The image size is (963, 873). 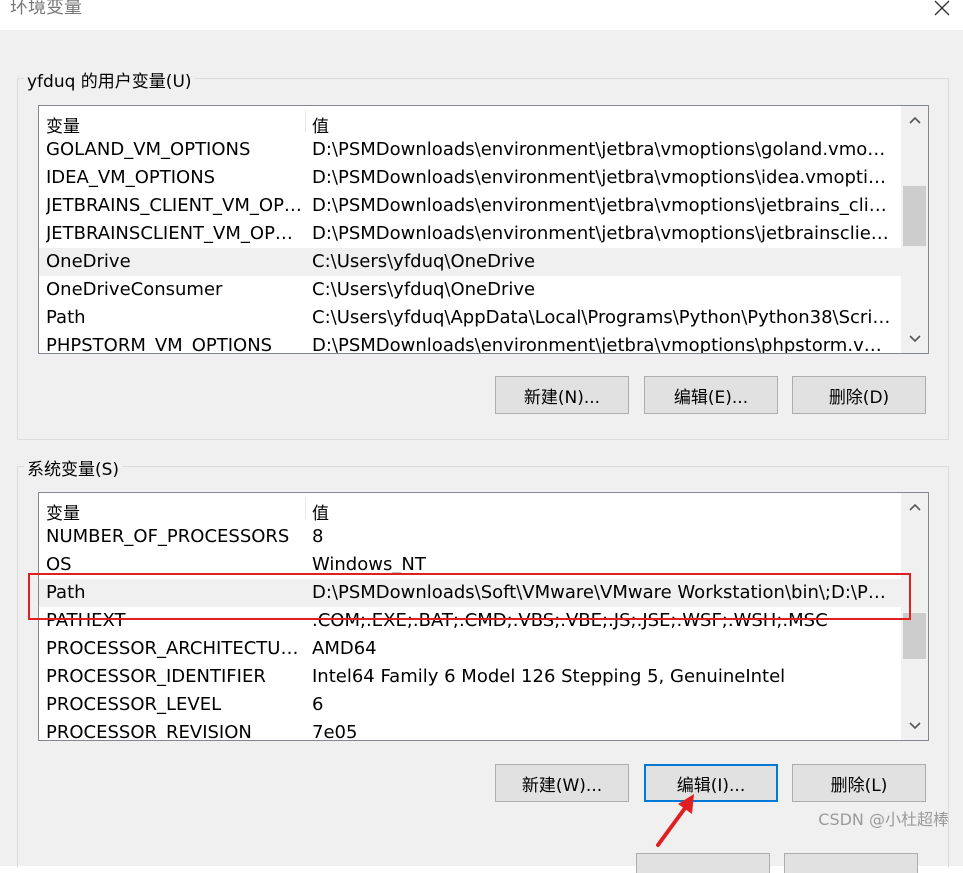 I want to click on variable-value-cell: 7e05, so click(x=335, y=731).